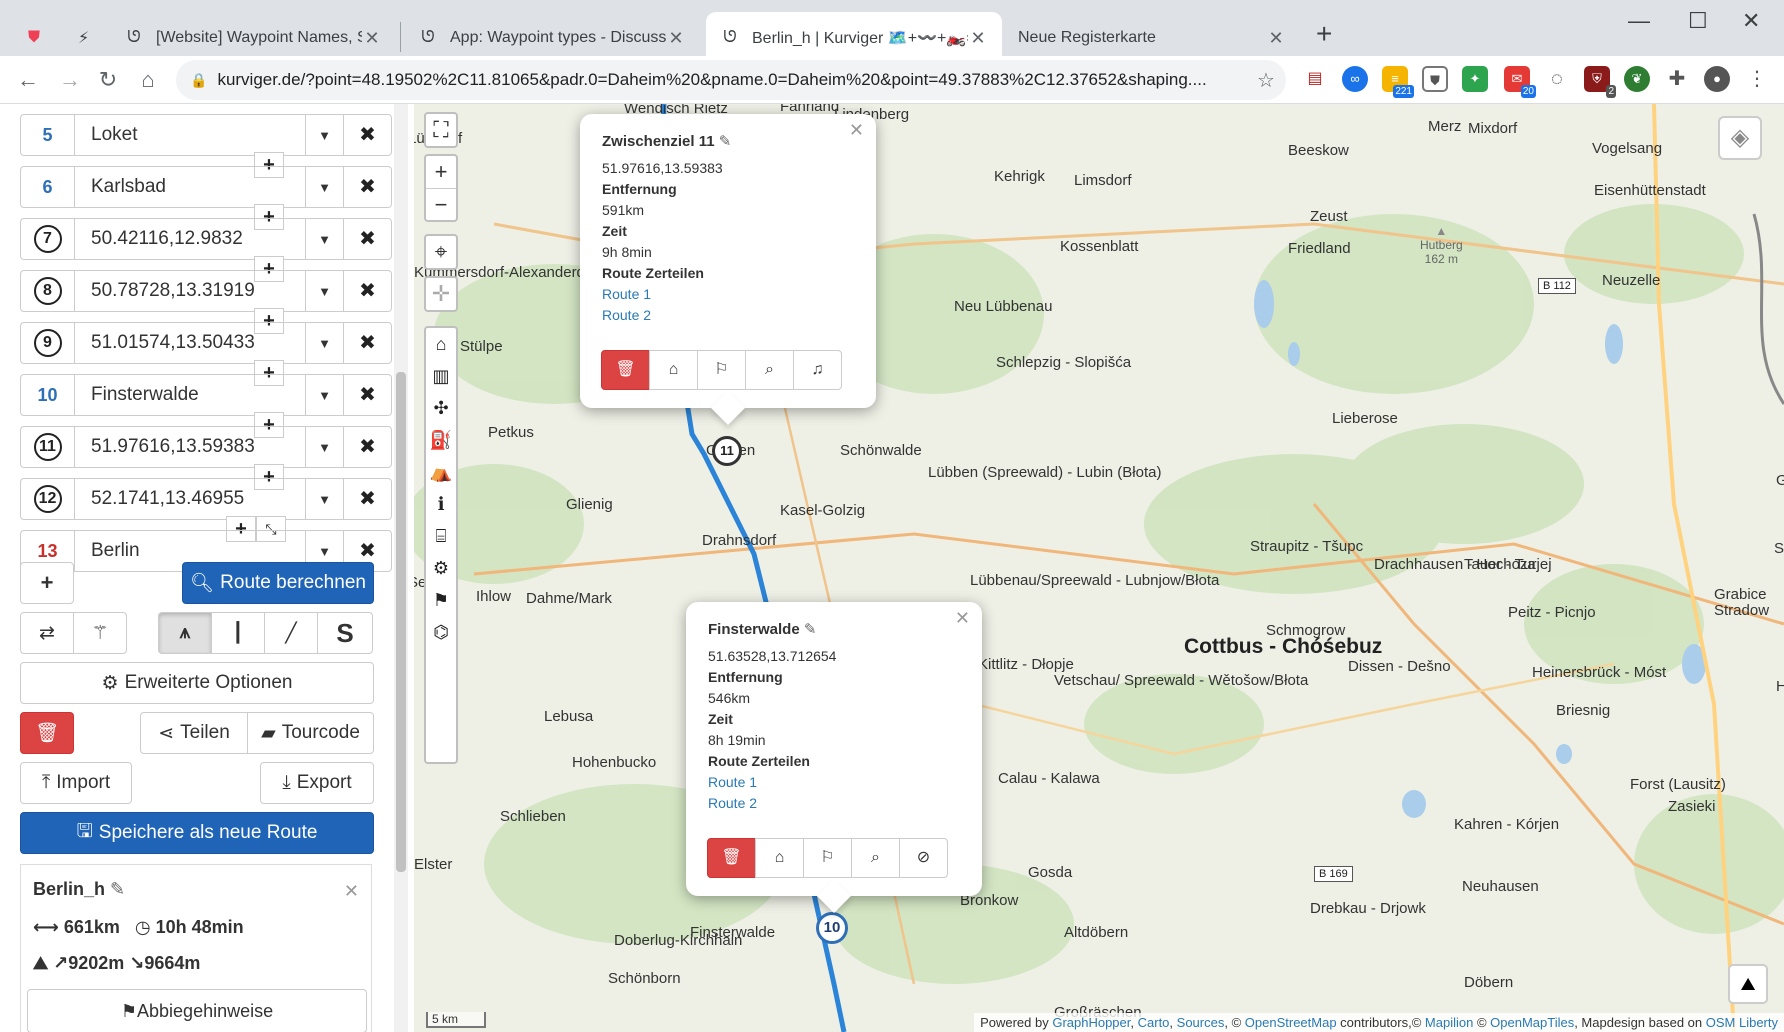  What do you see at coordinates (827, 858) in the screenshot?
I see `flag-icon: ⚐` at bounding box center [827, 858].